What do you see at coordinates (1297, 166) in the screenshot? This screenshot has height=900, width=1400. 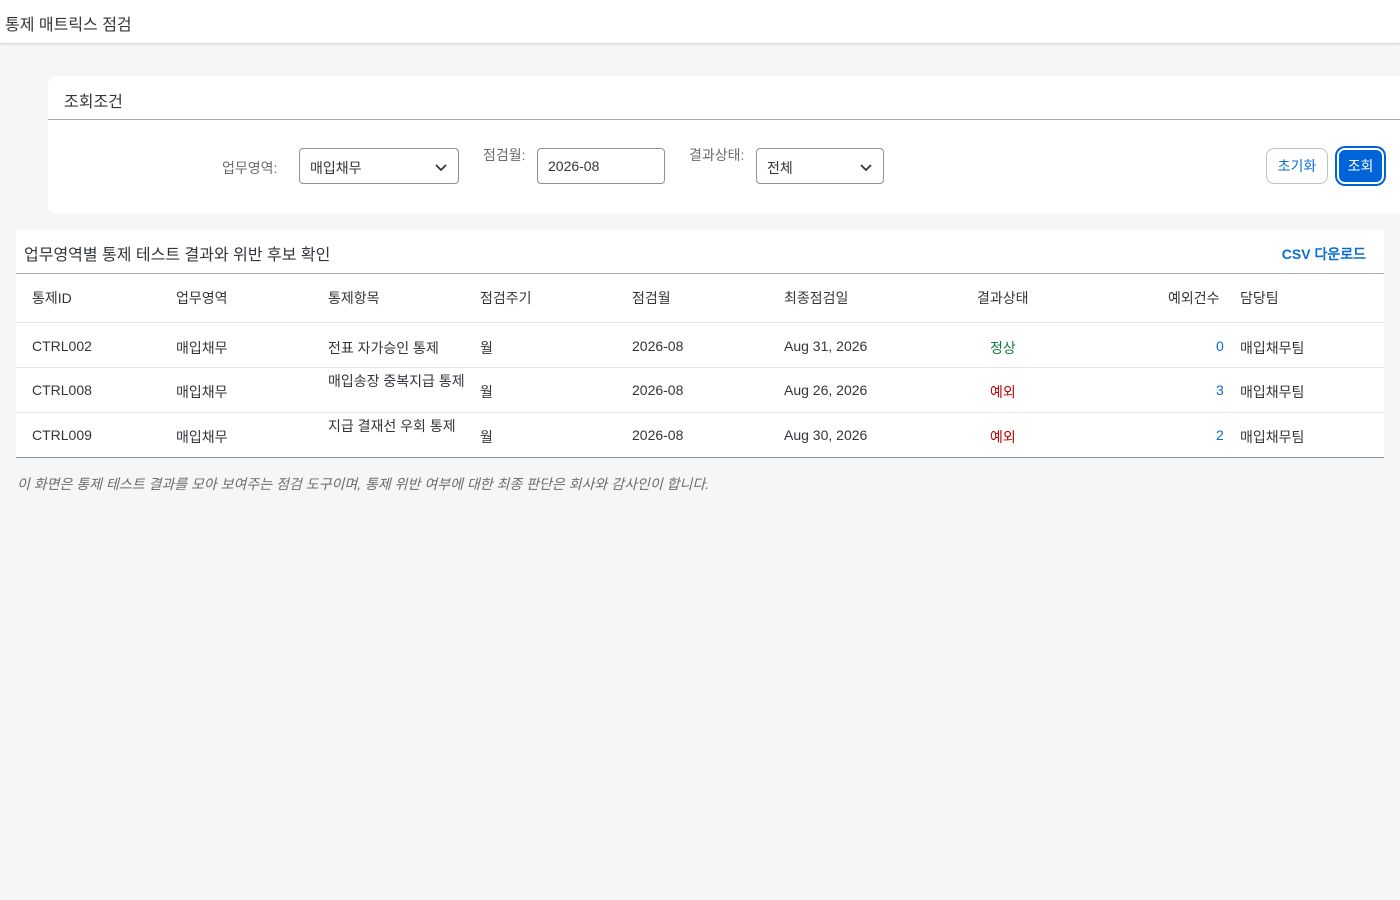 I see `reset-button: 초기화` at bounding box center [1297, 166].